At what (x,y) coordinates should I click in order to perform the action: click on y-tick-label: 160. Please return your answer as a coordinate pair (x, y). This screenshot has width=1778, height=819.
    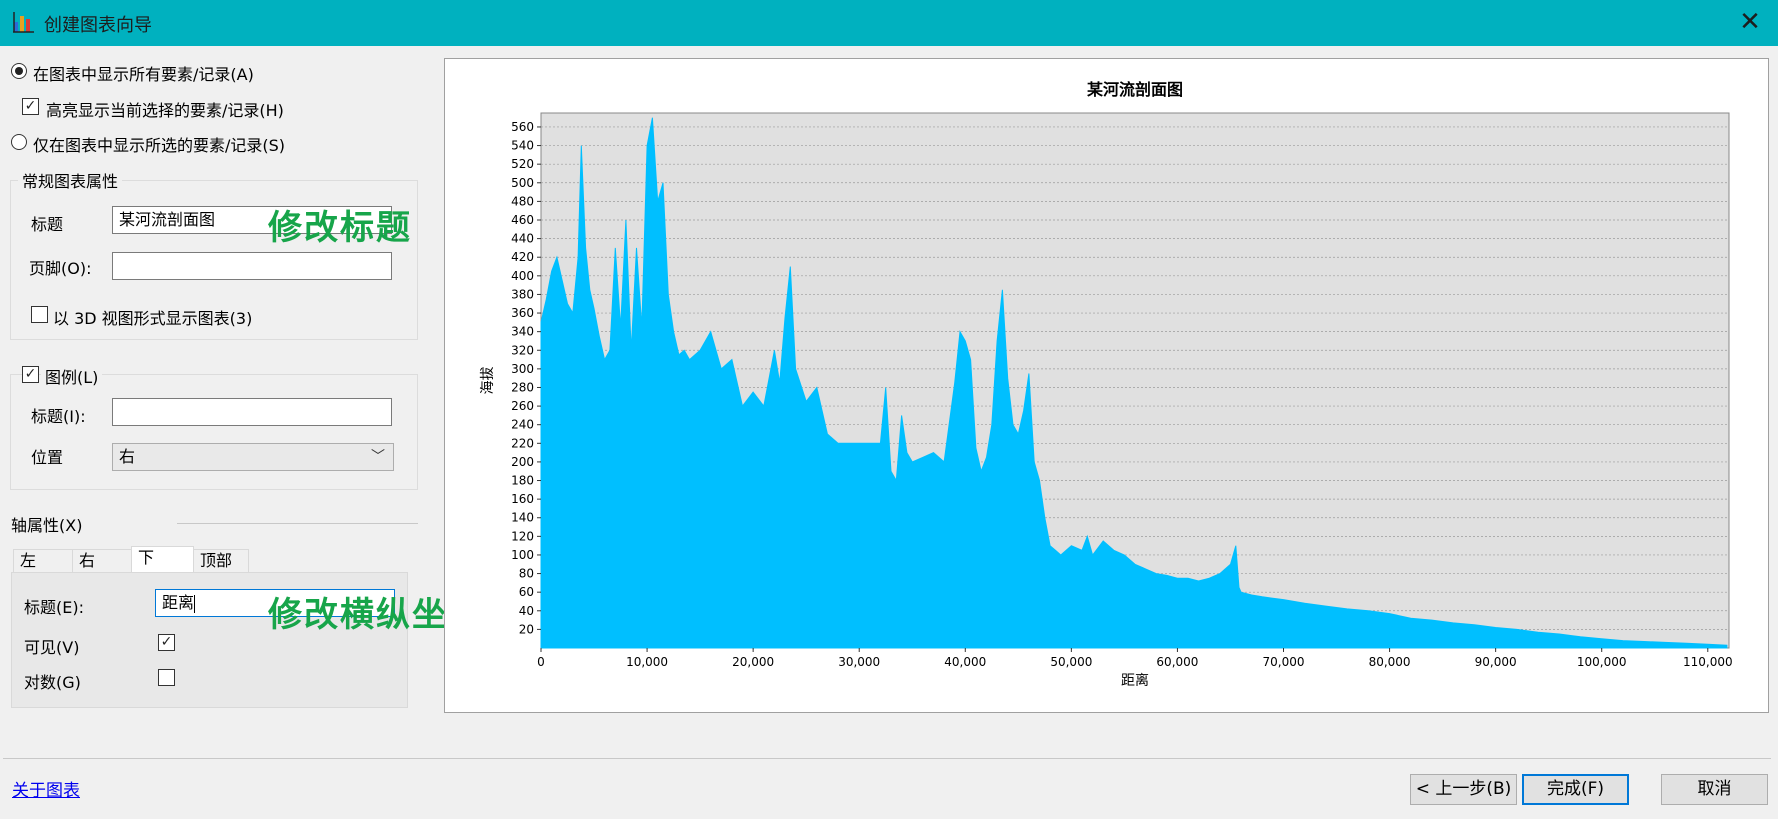
    Looking at the image, I should click on (522, 499).